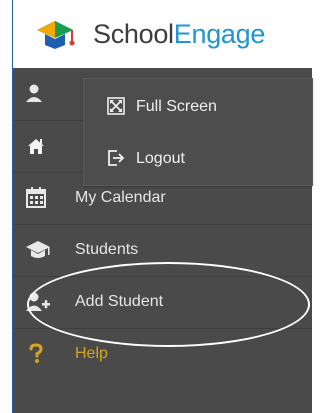 This screenshot has width=320, height=413. What do you see at coordinates (34, 93) in the screenshot?
I see `user-icon` at bounding box center [34, 93].